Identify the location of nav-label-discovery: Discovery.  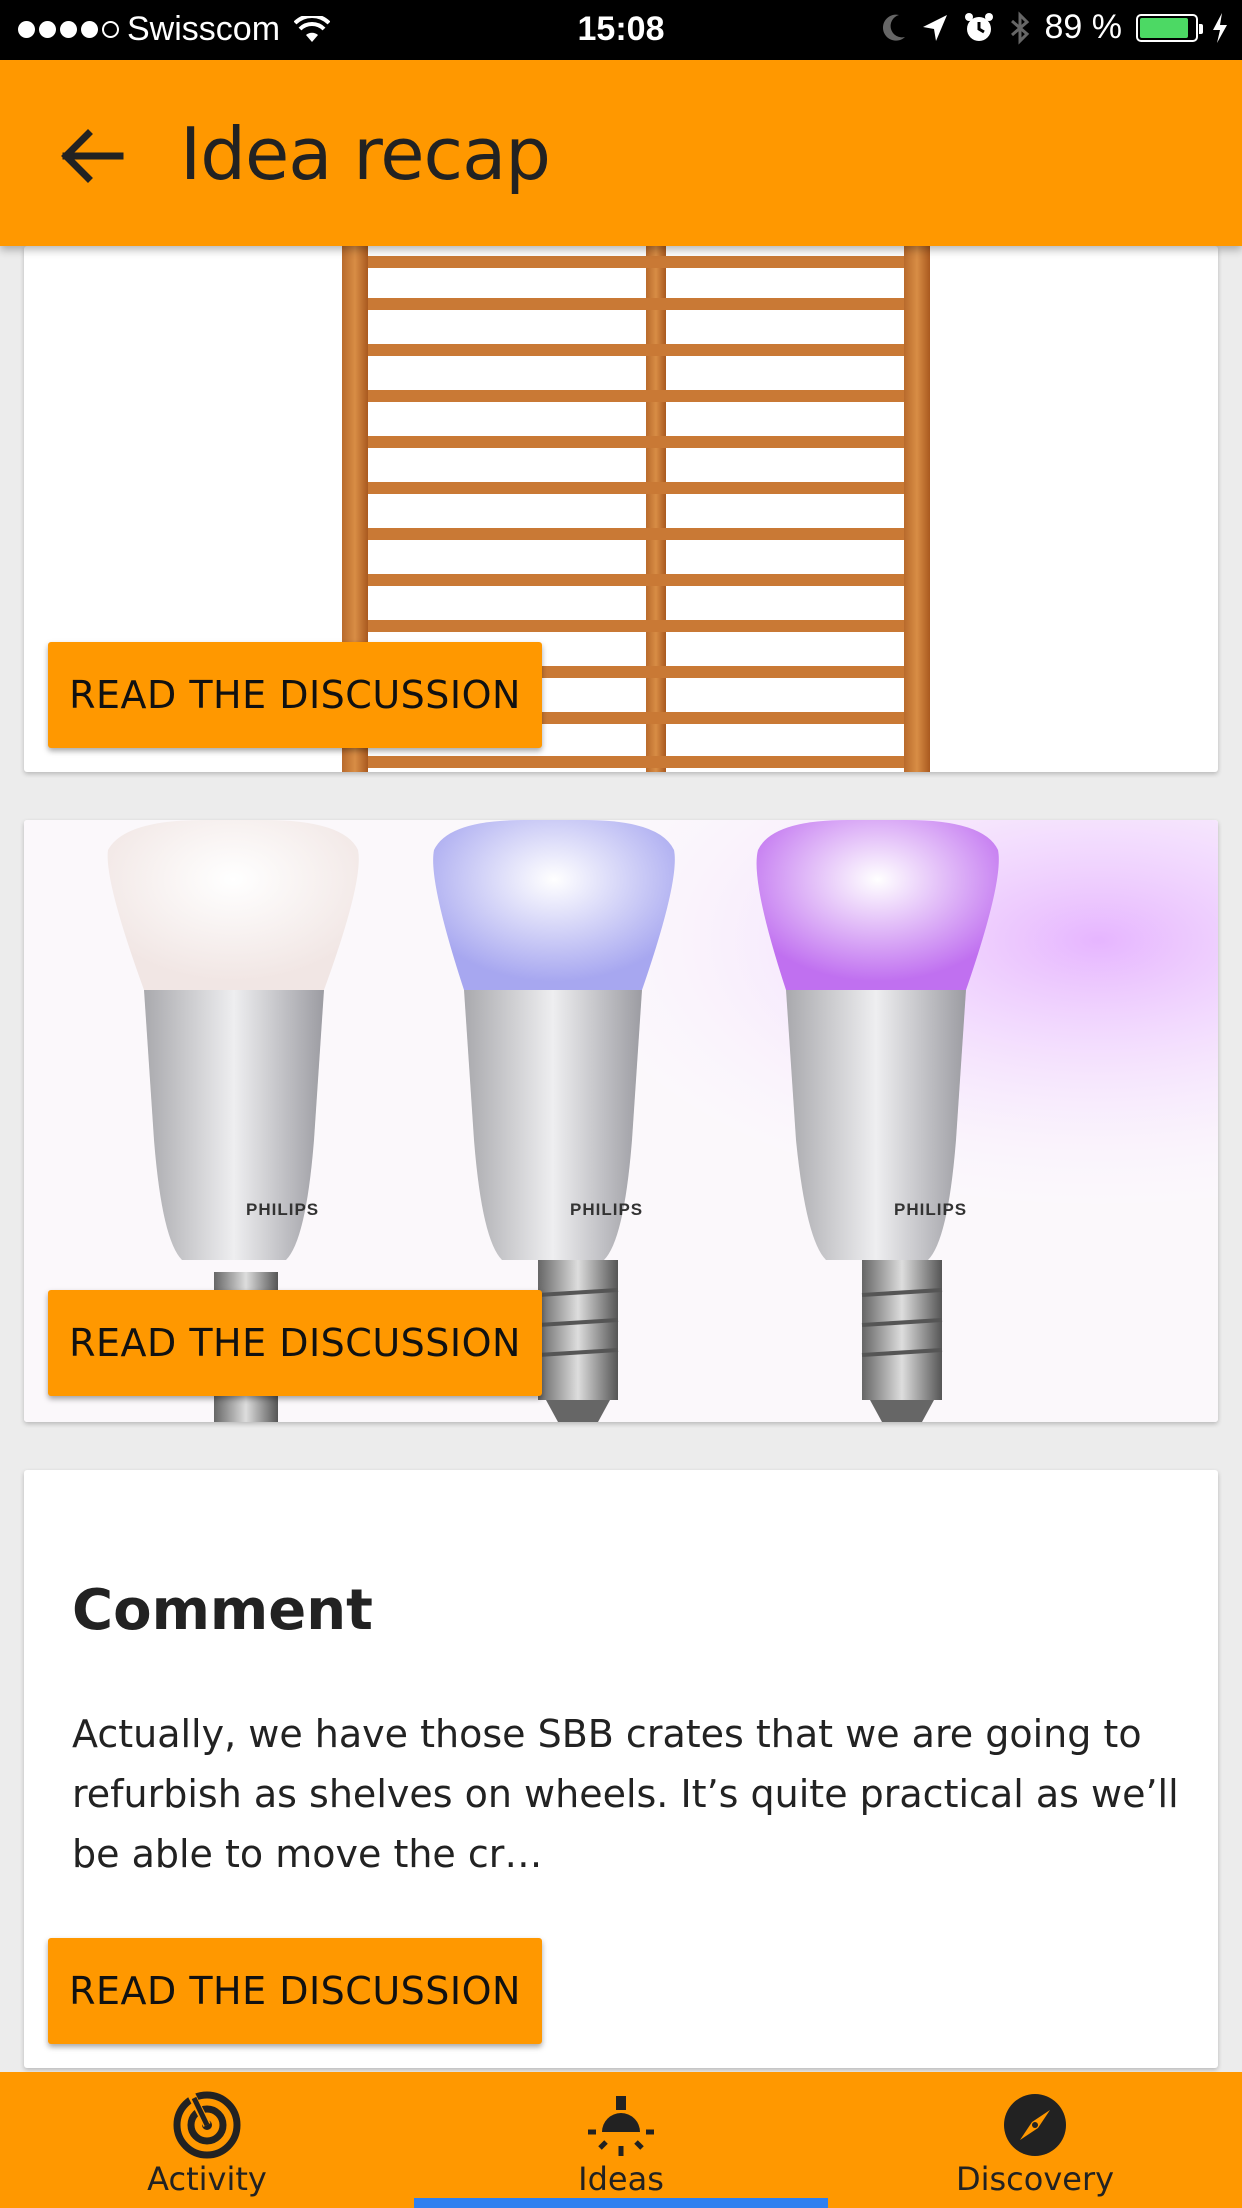
(1035, 2179).